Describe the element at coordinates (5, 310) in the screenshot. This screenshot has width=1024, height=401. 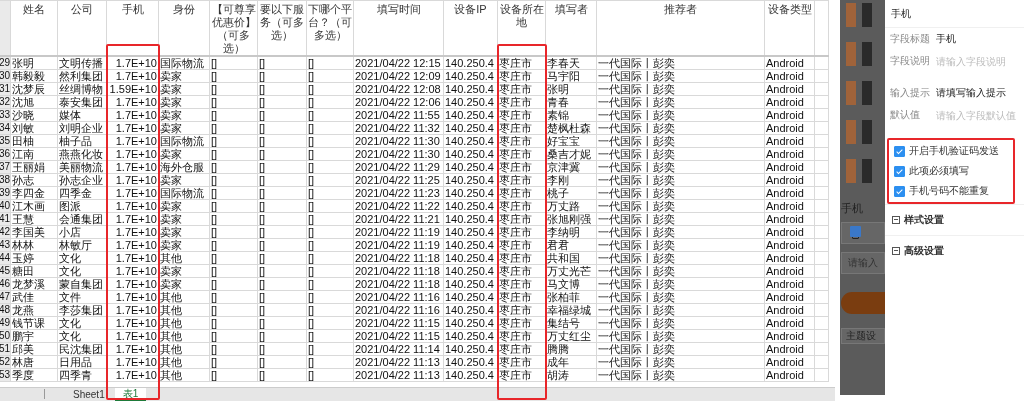
I see `row-number: 48` at that location.